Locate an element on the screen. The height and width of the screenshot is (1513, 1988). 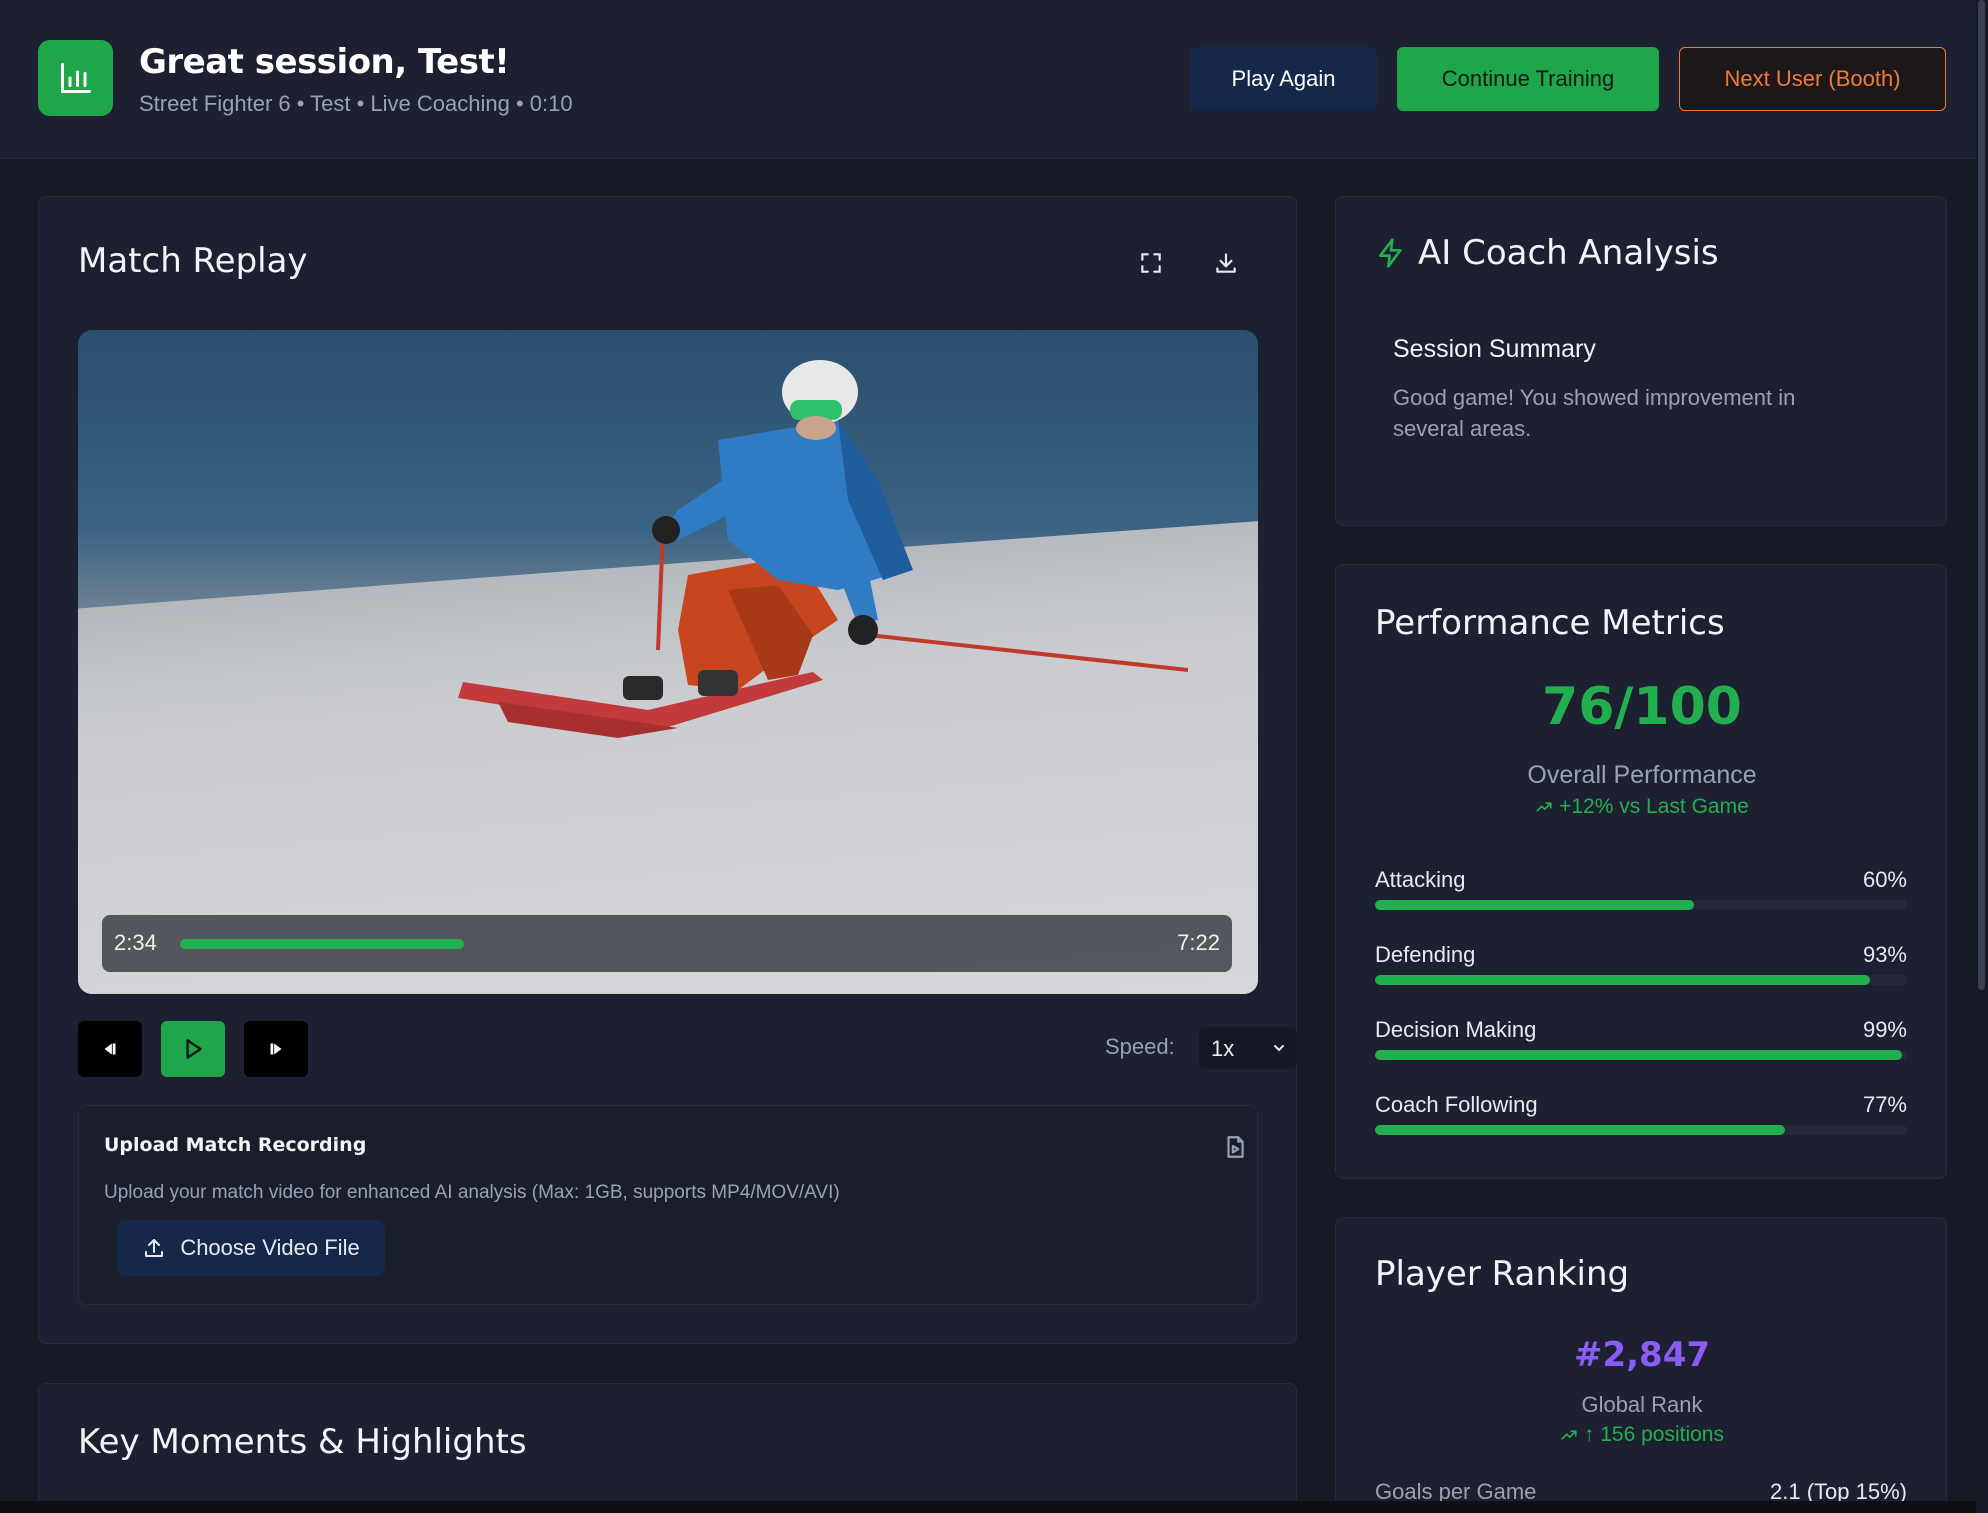
speed-label: Speed: is located at coordinates (1140, 1046).